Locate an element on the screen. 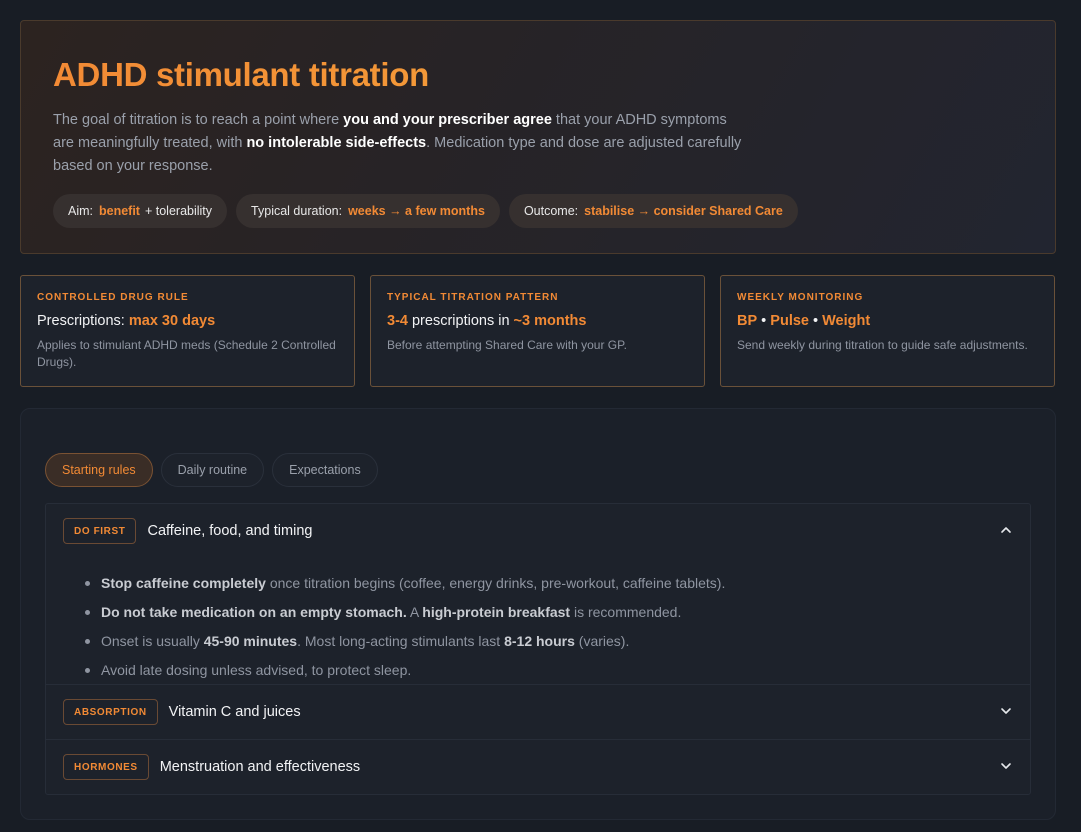 The image size is (1081, 832). accordion-title: Vitamin C and juices is located at coordinates (234, 712).